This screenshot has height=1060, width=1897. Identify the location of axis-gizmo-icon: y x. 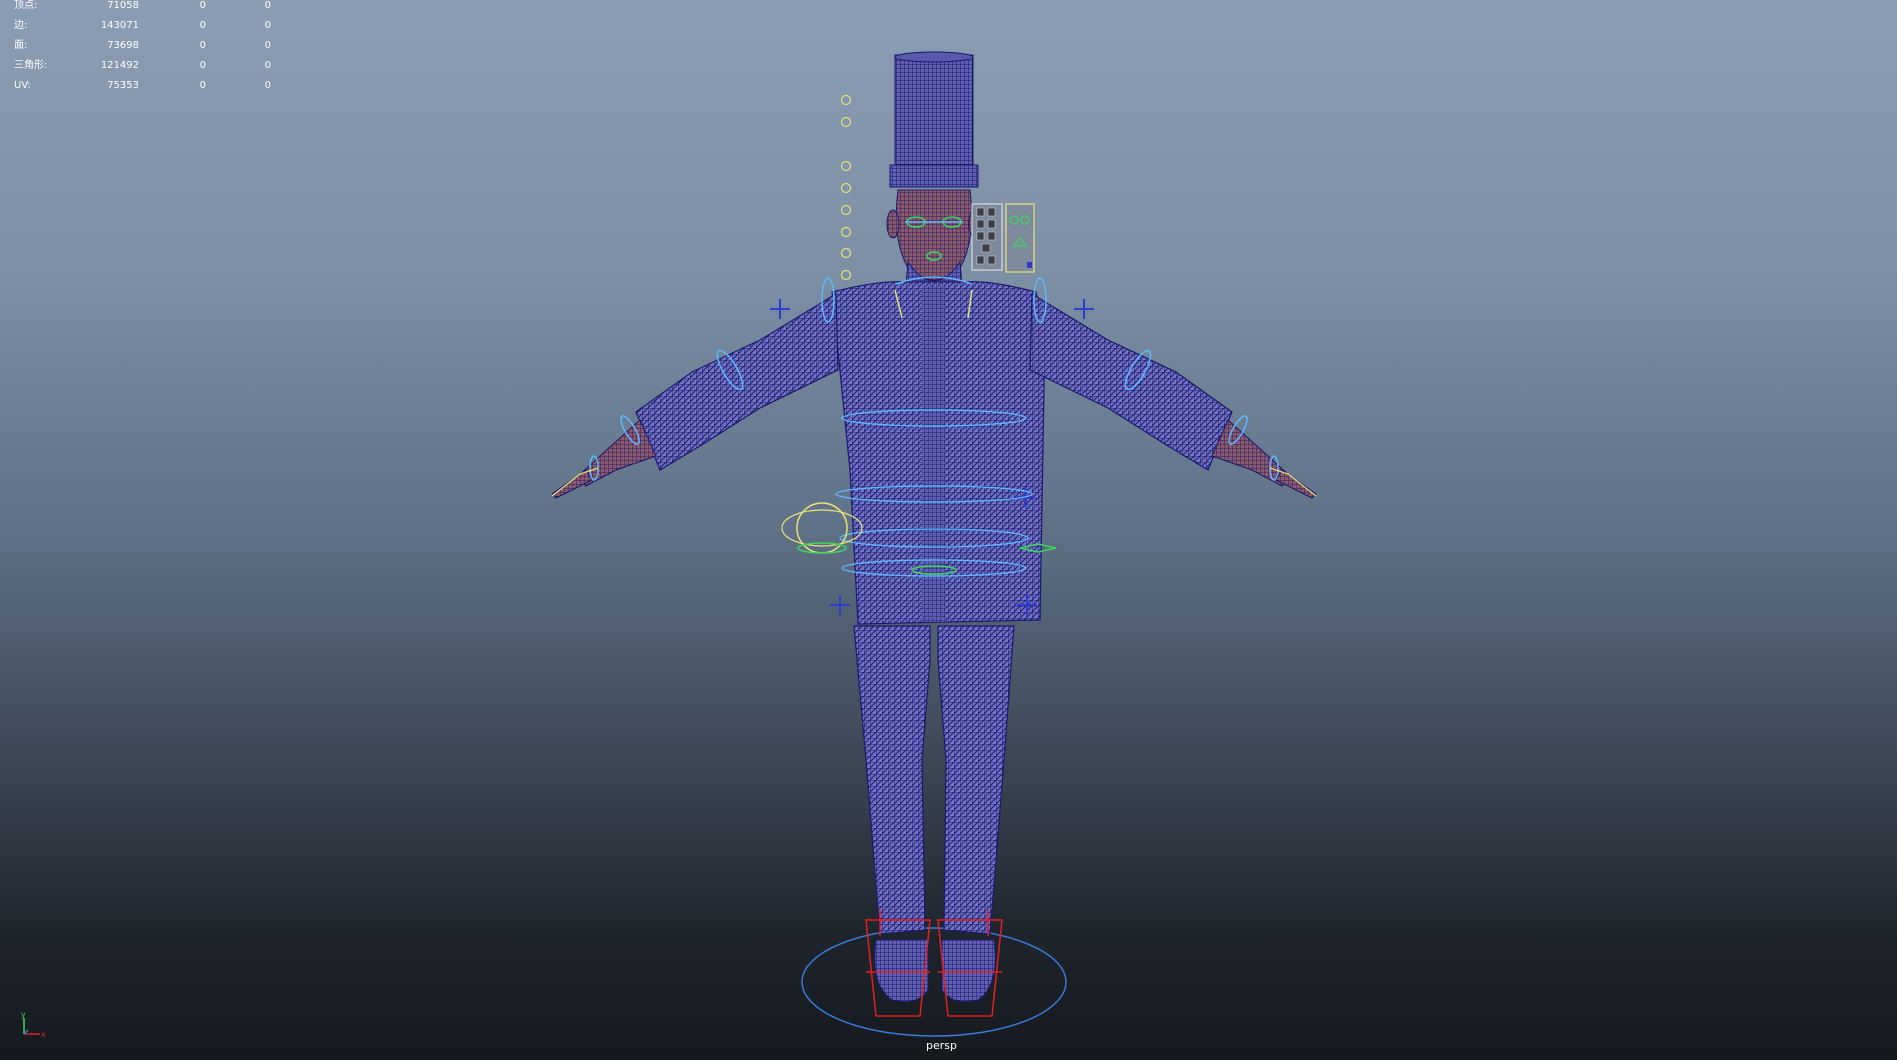
(33, 1024).